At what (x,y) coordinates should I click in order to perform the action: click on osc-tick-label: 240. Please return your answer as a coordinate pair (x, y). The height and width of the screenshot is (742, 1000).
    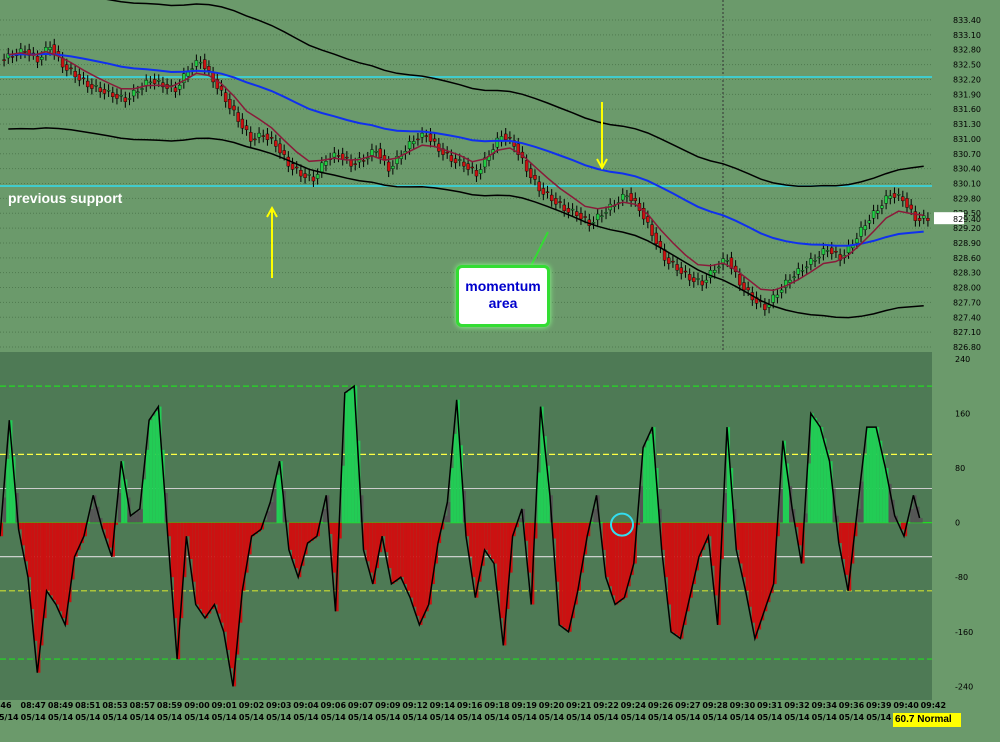
    Looking at the image, I should click on (962, 359).